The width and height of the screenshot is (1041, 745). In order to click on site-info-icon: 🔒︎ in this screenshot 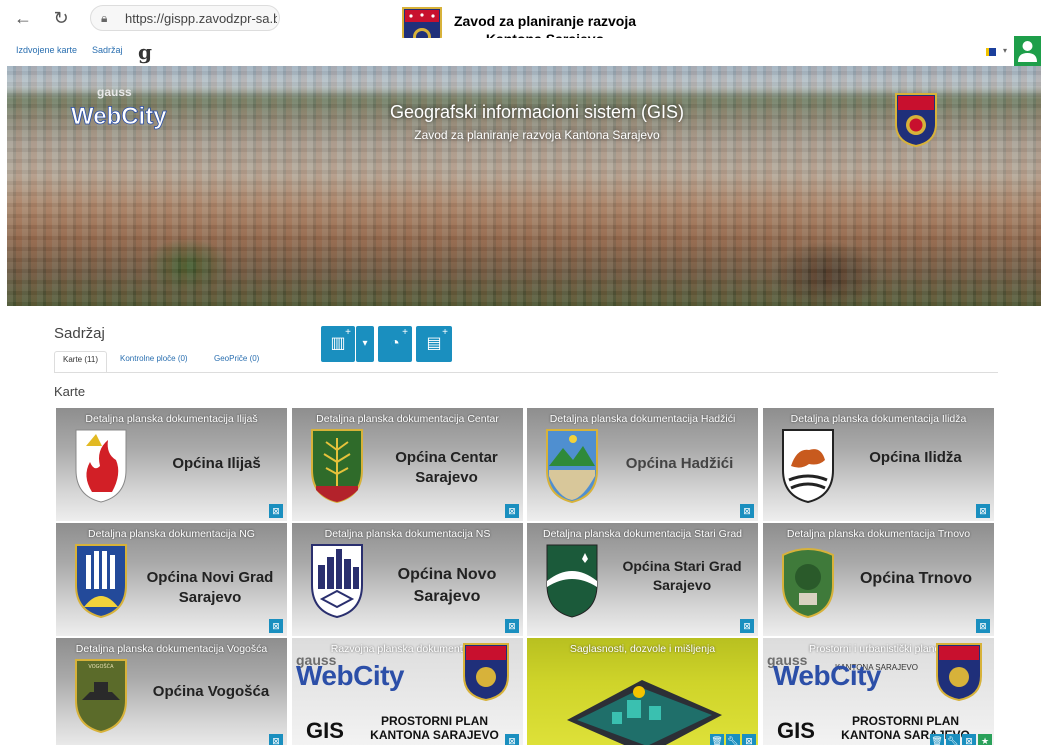, I will do `click(108, 18)`.